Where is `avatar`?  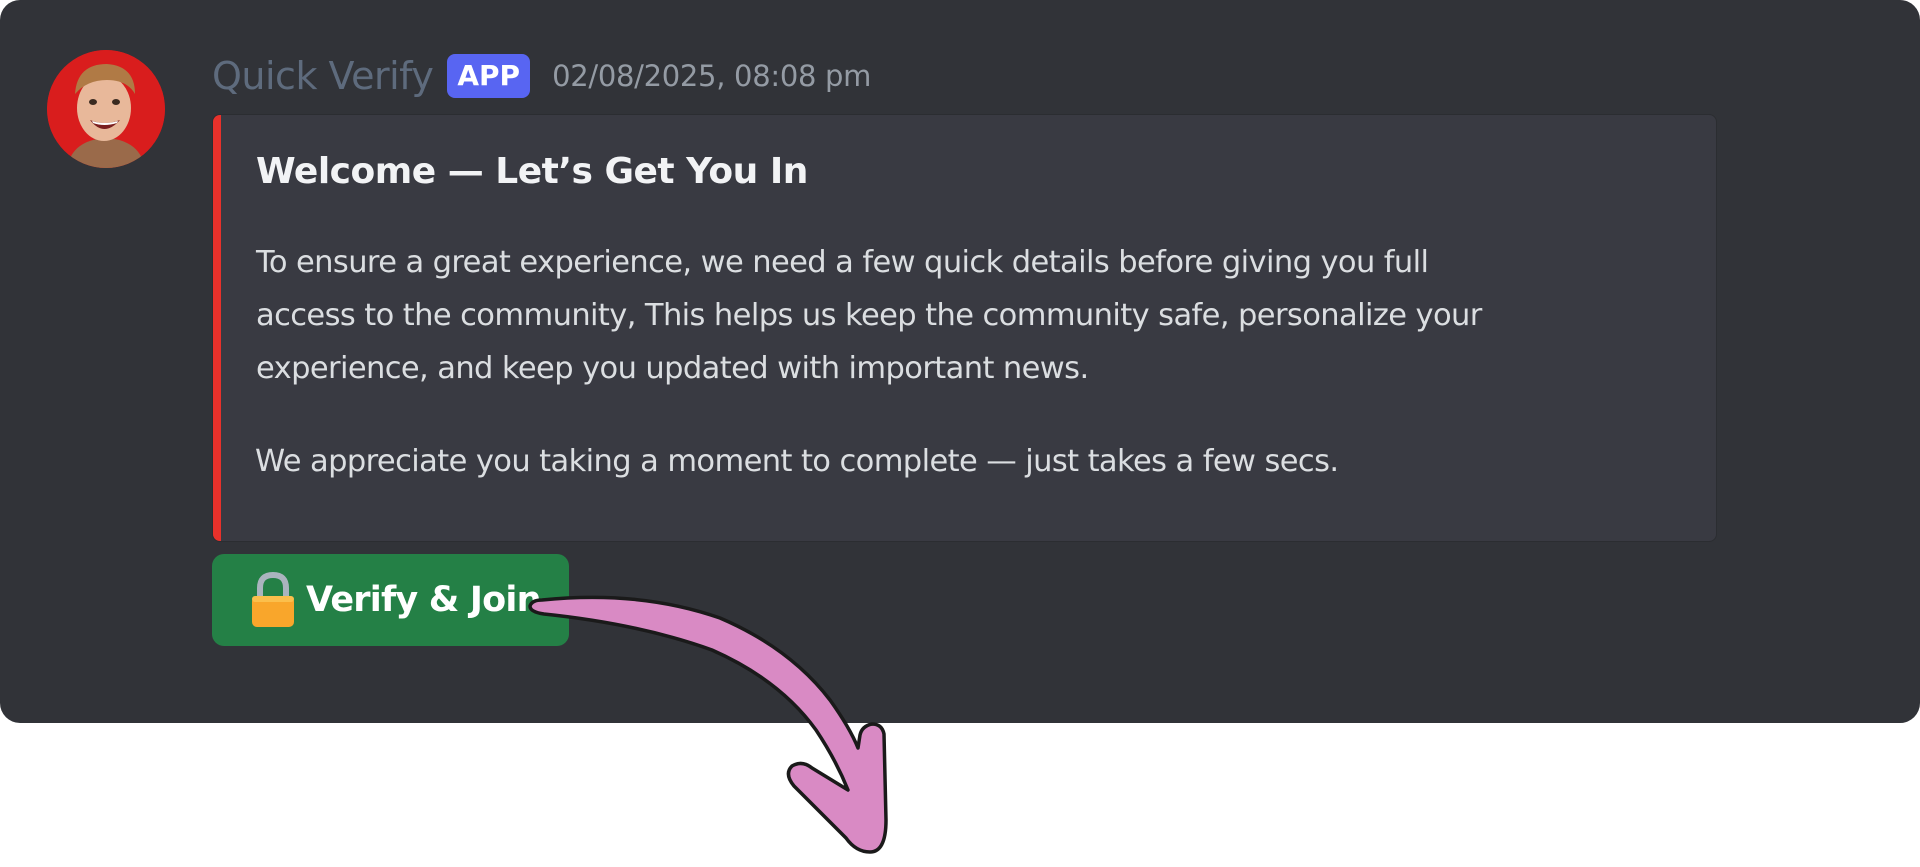
avatar is located at coordinates (106, 109).